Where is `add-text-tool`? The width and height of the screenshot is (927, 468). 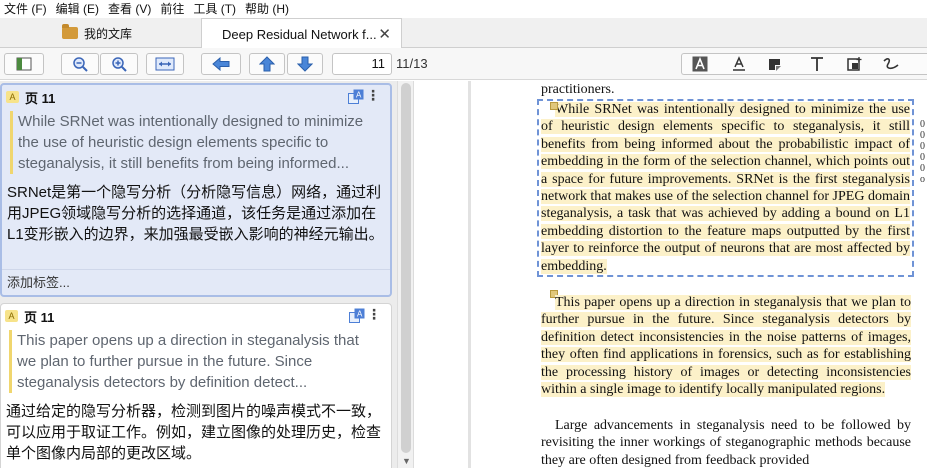 add-text-tool is located at coordinates (817, 64).